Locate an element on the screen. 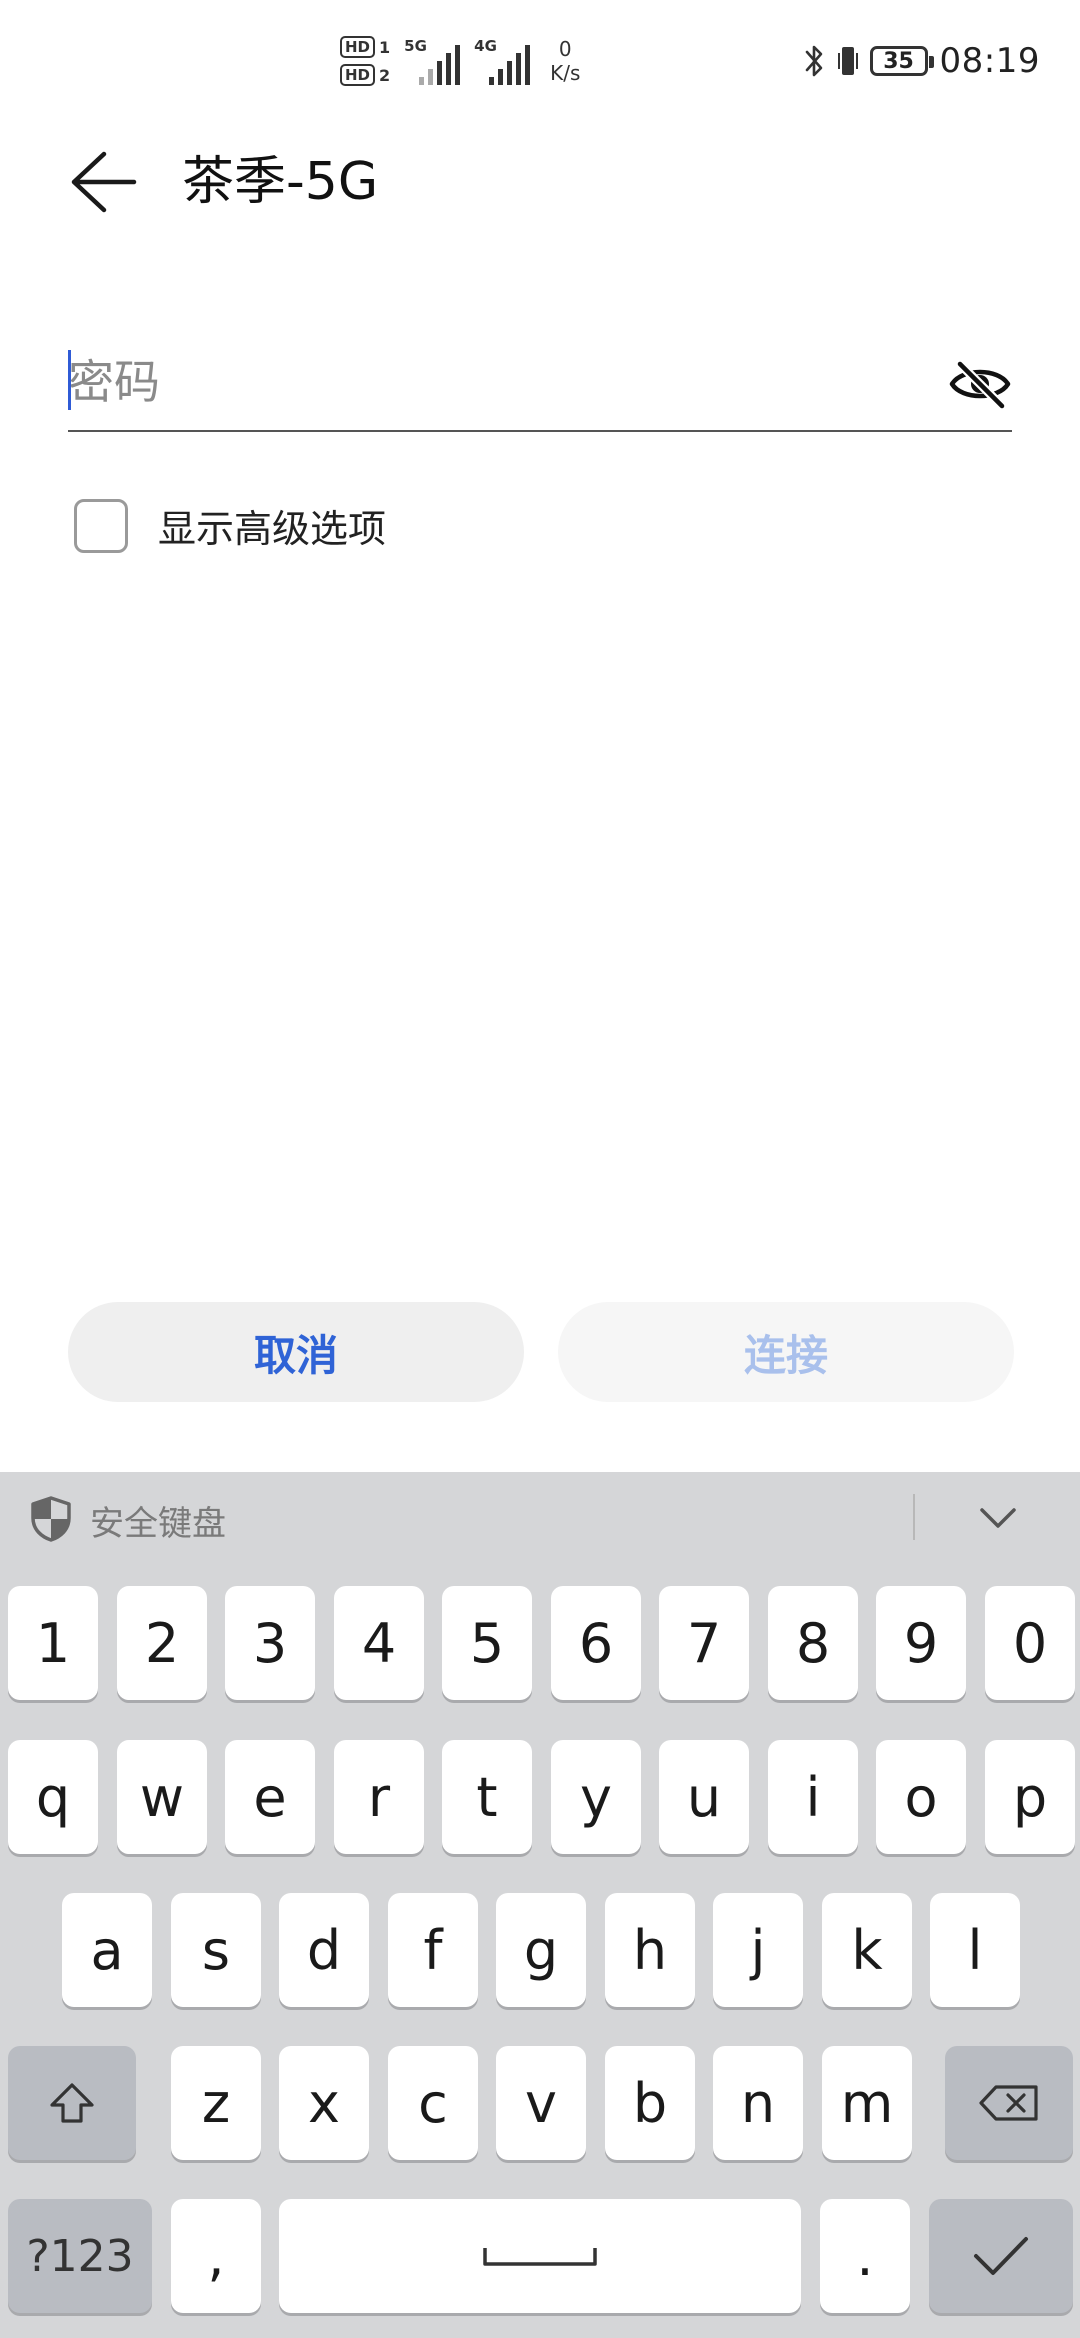  key-k: k is located at coordinates (867, 1950).